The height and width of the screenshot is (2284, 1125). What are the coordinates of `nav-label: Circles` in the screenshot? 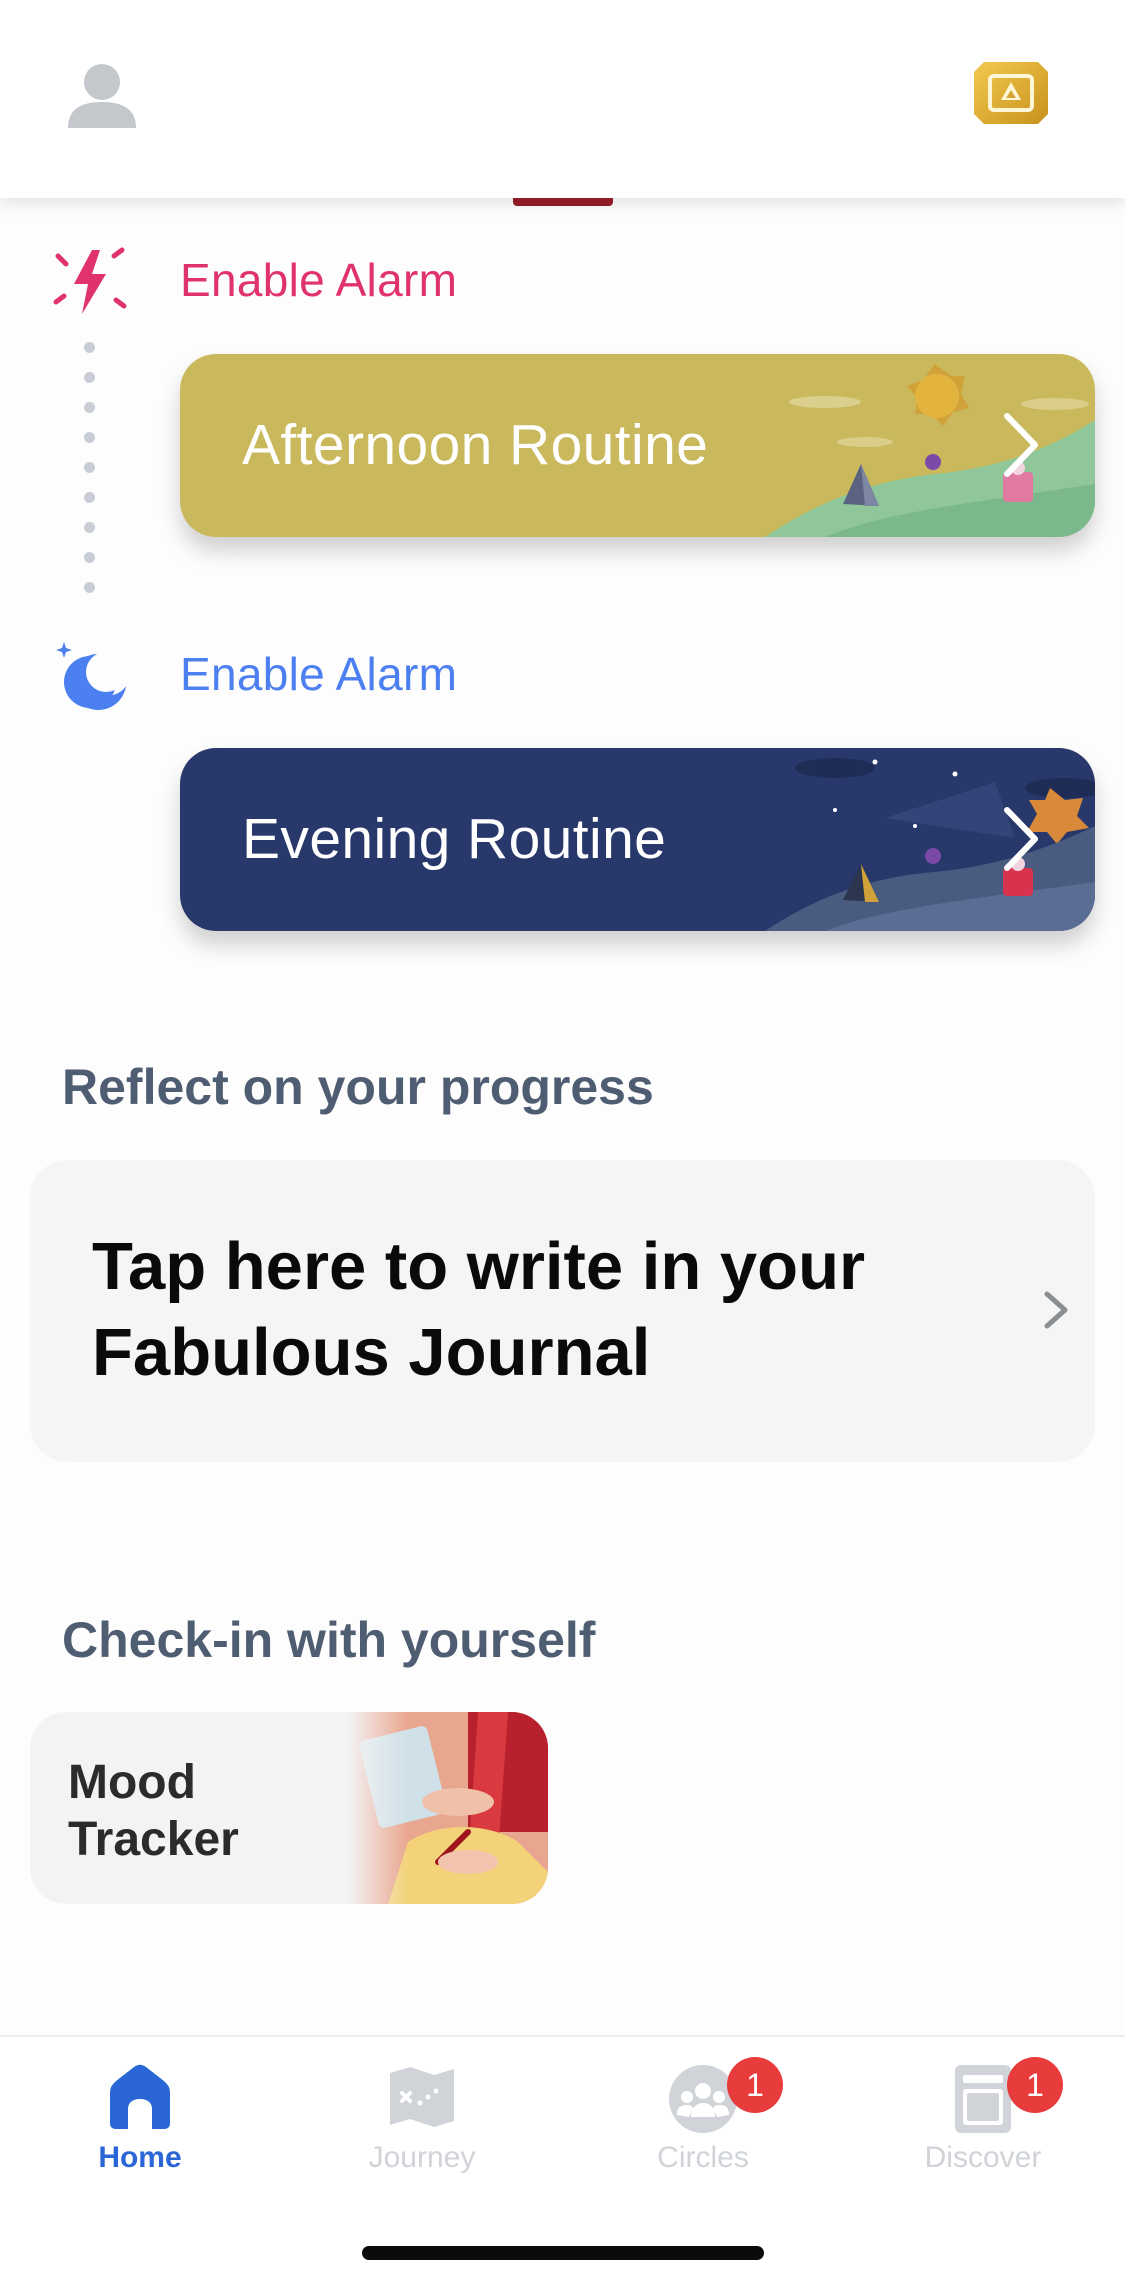 It's located at (703, 2157).